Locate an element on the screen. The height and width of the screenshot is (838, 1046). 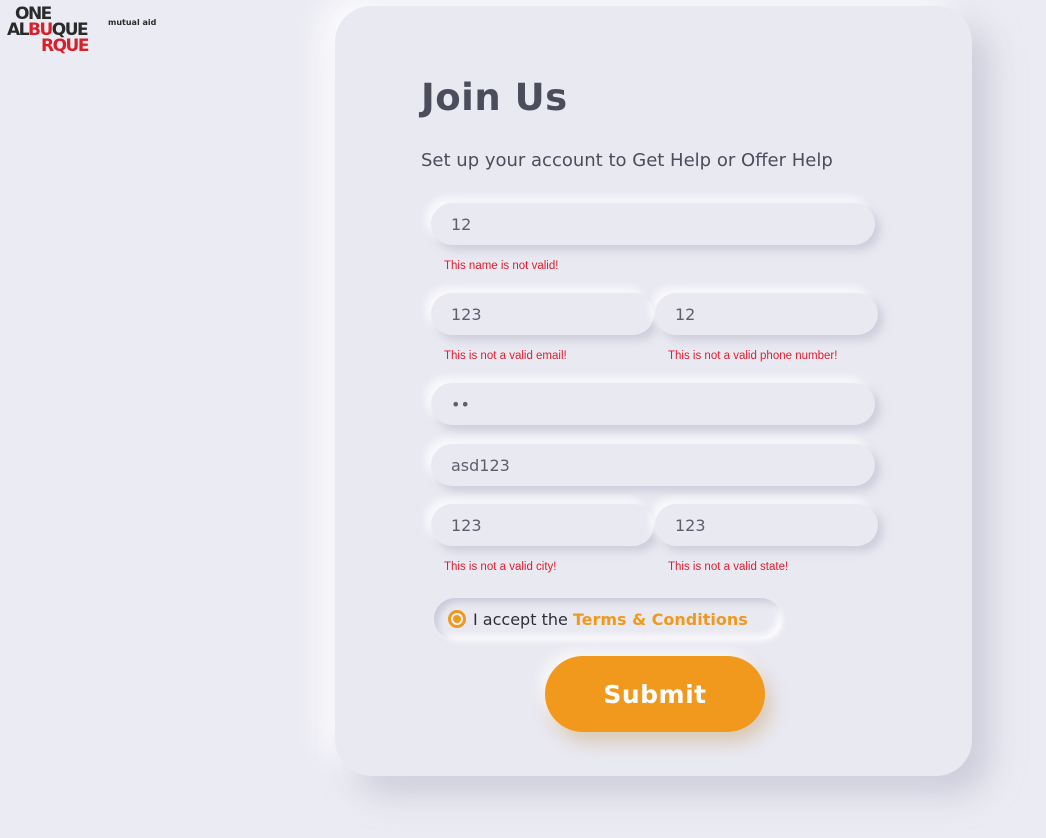
terms-radio-icon is located at coordinates (457, 619).